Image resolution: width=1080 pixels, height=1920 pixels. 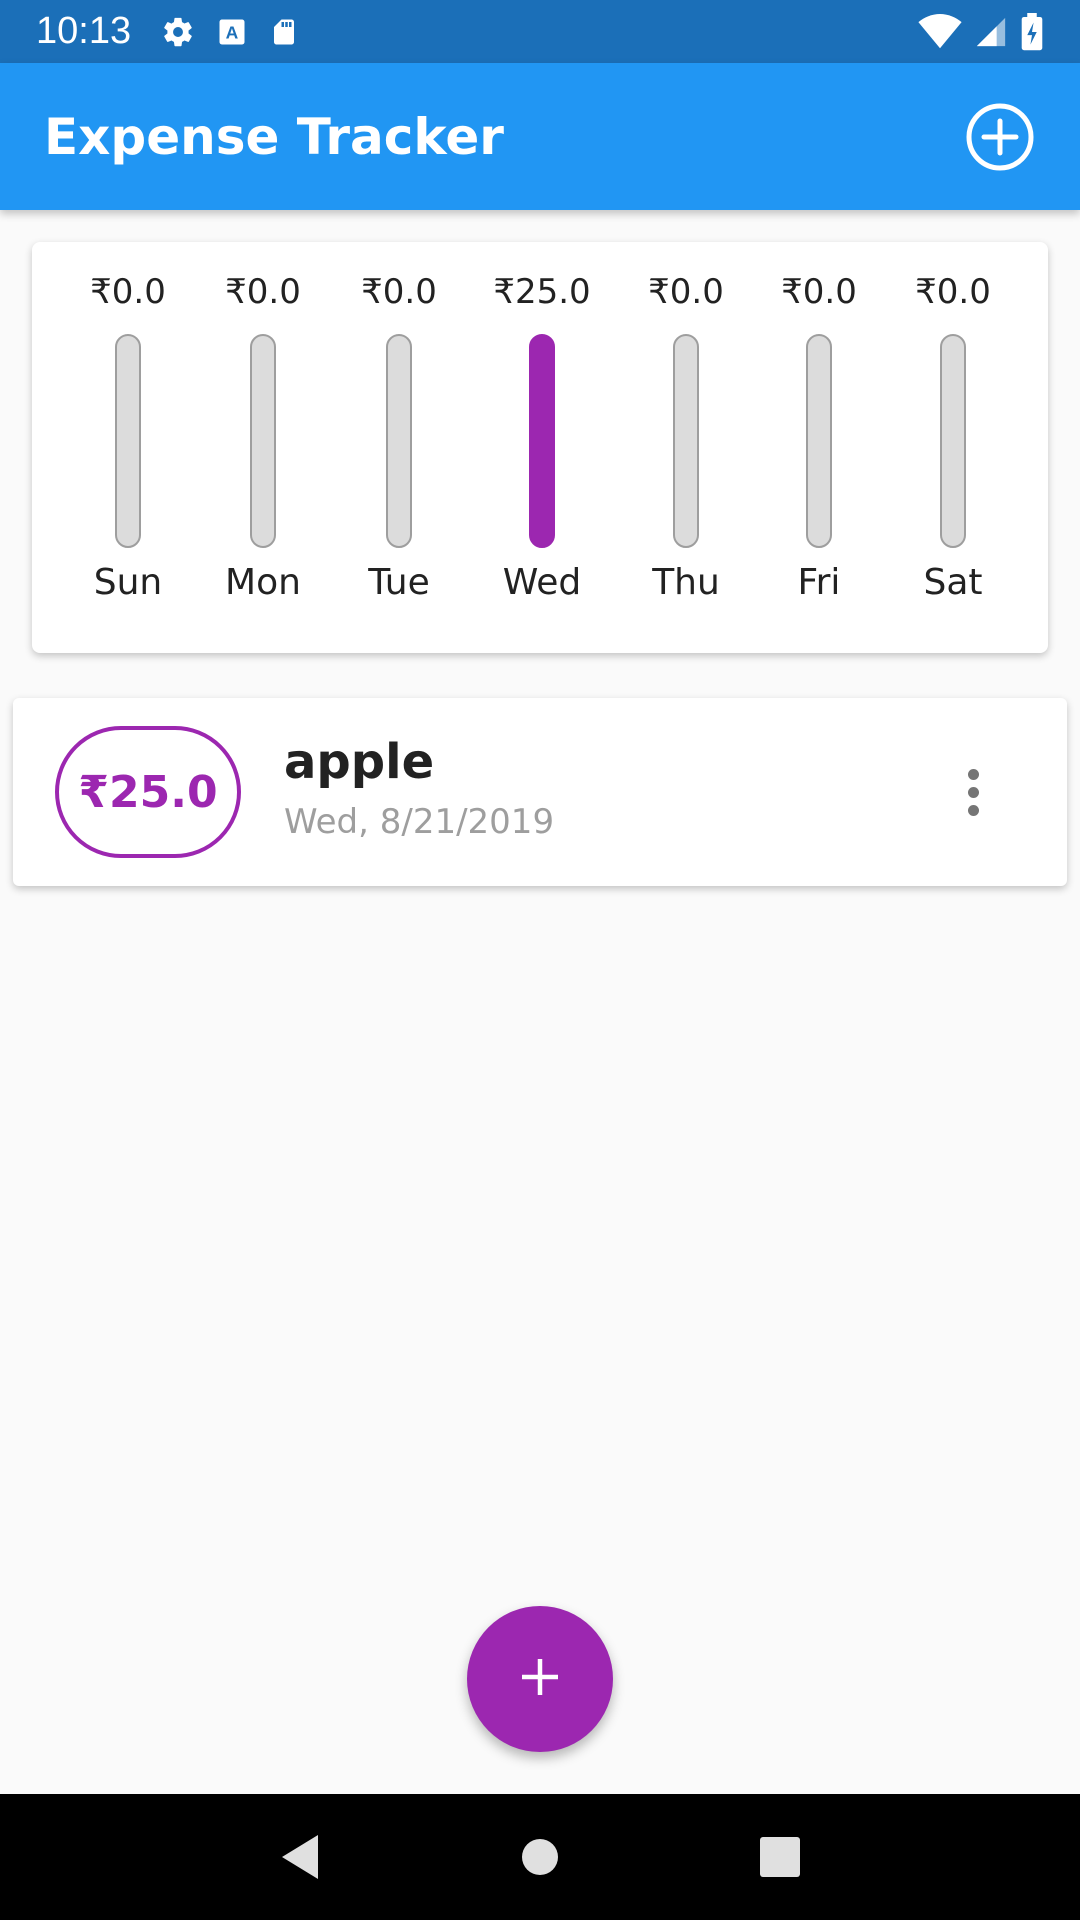 I want to click on keyboard-a-icon: A, so click(x=232, y=32).